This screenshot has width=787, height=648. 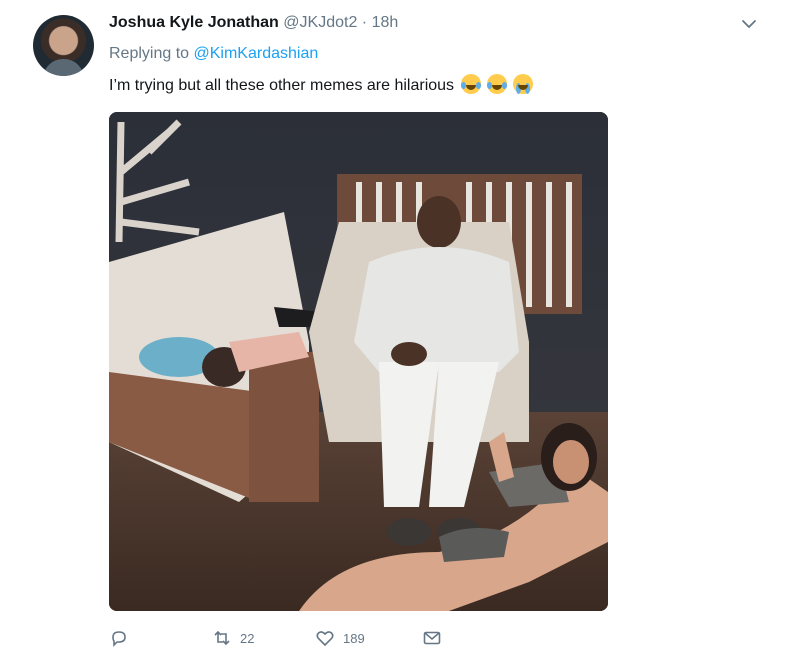 I want to click on tweet-header: Joshua Kyle Jonathan @JKJdot2 · 18h, so click(x=428, y=23).